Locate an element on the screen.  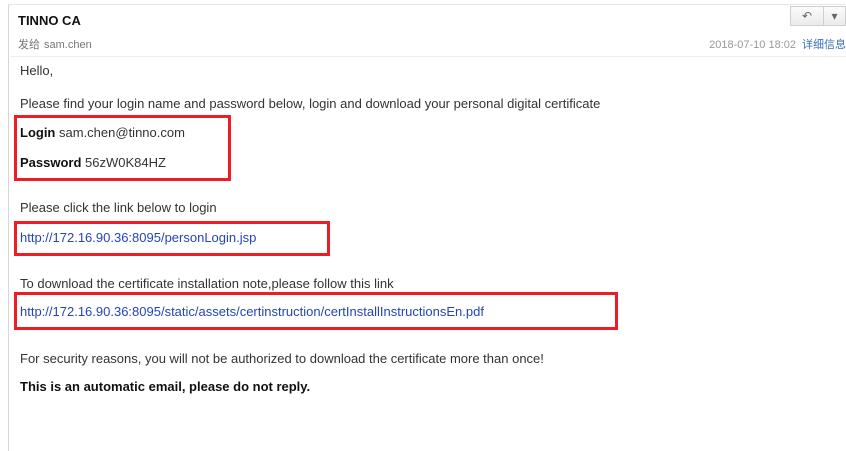
message-toolbar: ↶ ▾ is located at coordinates (818, 16).